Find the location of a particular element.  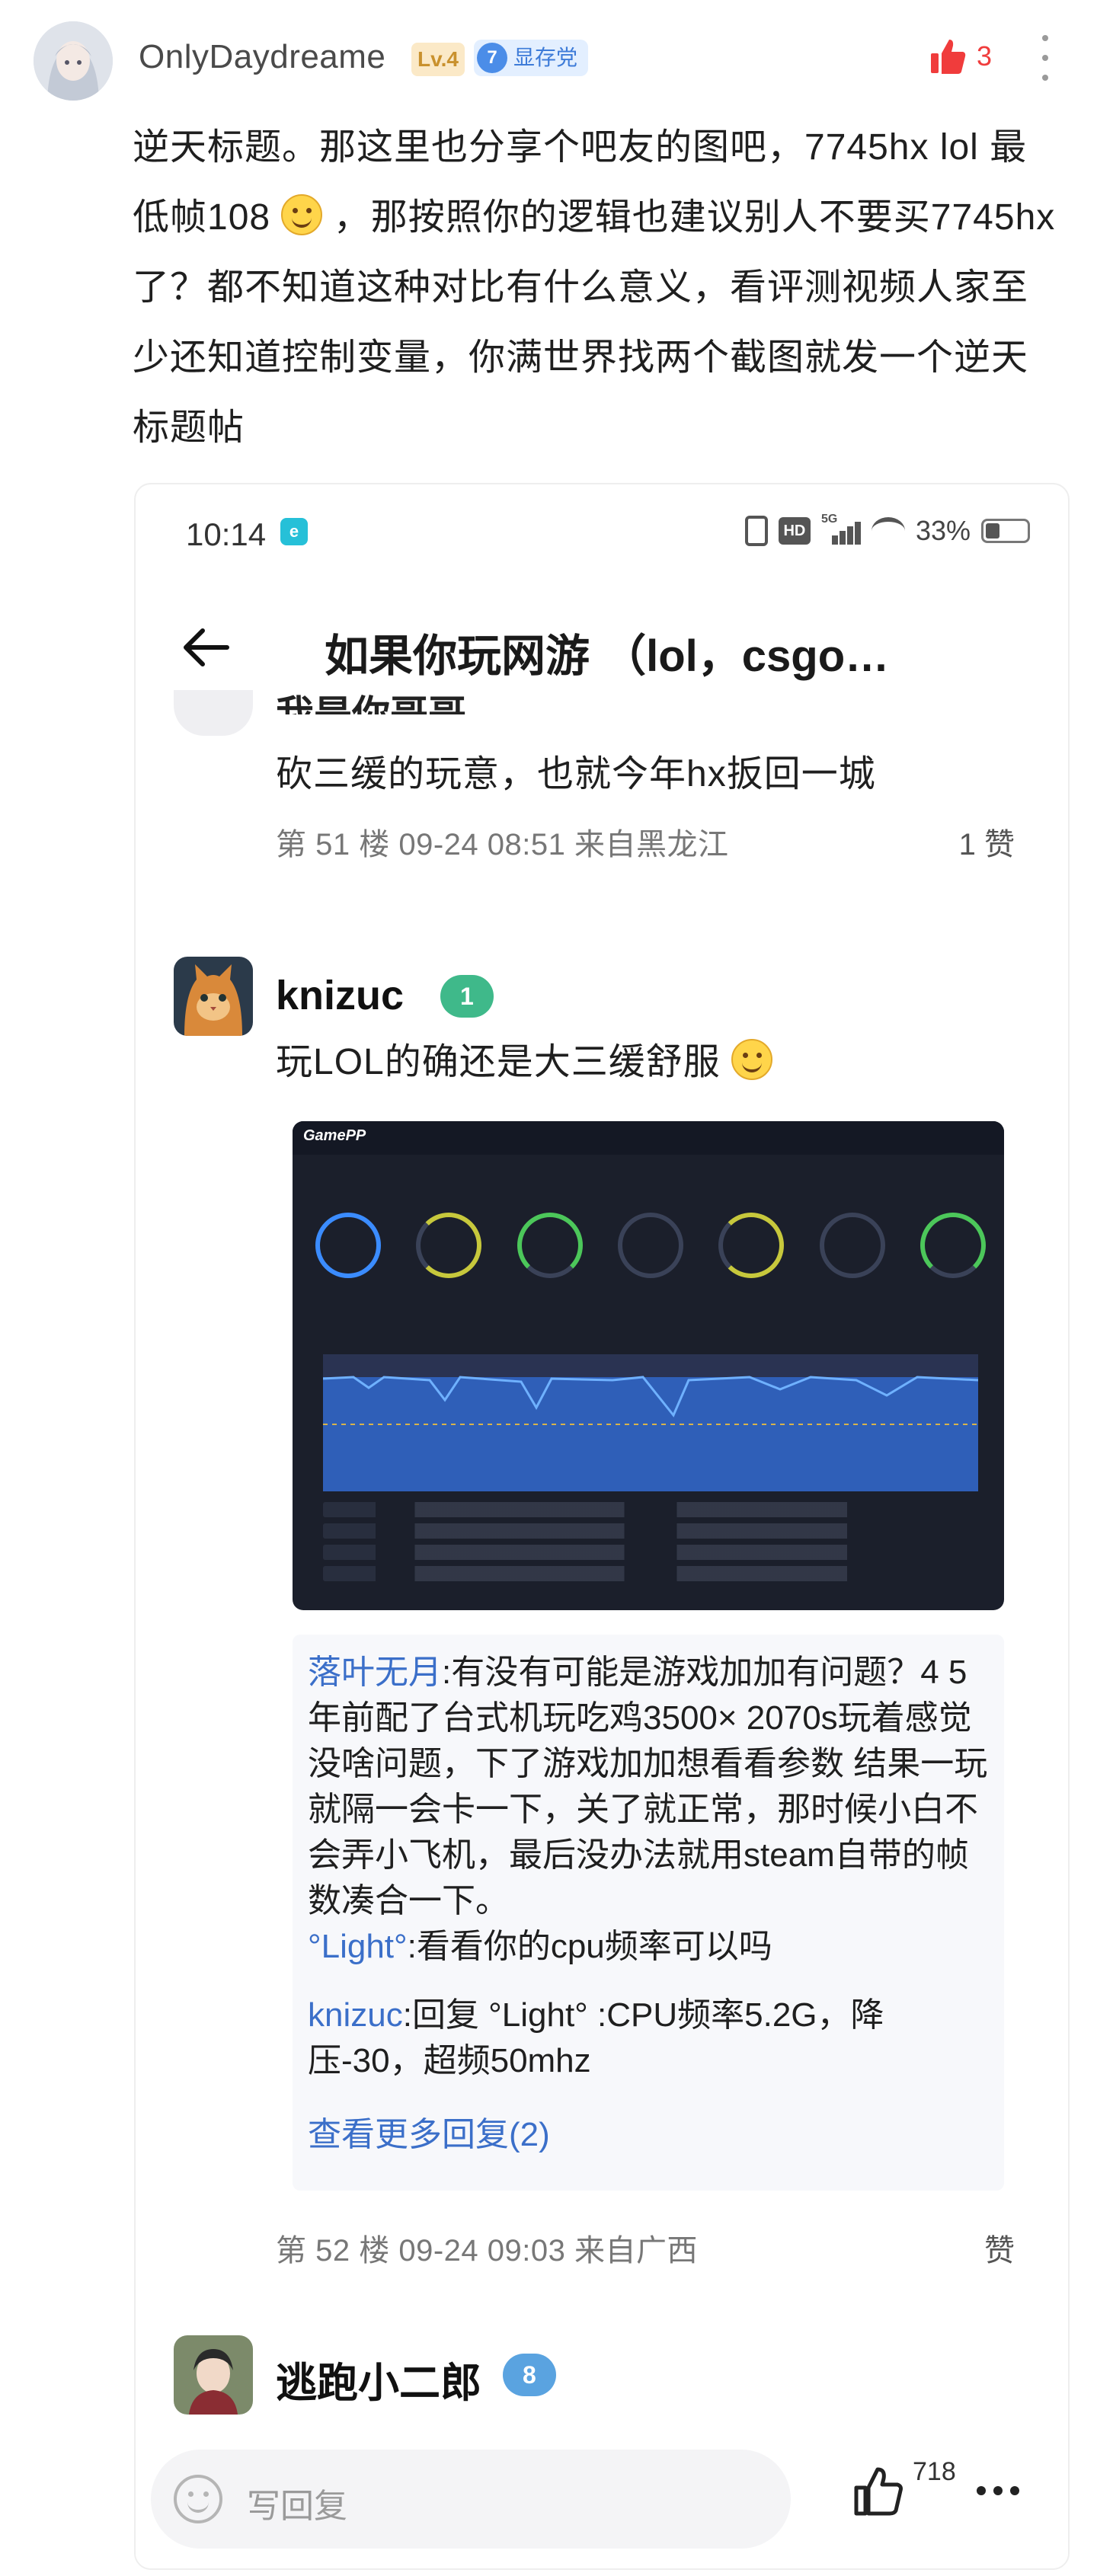

wifi-icon is located at coordinates (888, 531).